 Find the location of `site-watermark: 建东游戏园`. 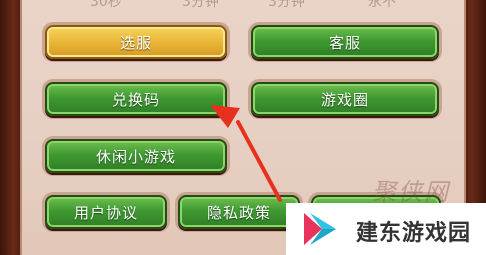

site-watermark: 建东游戏园 is located at coordinates (386, 229).